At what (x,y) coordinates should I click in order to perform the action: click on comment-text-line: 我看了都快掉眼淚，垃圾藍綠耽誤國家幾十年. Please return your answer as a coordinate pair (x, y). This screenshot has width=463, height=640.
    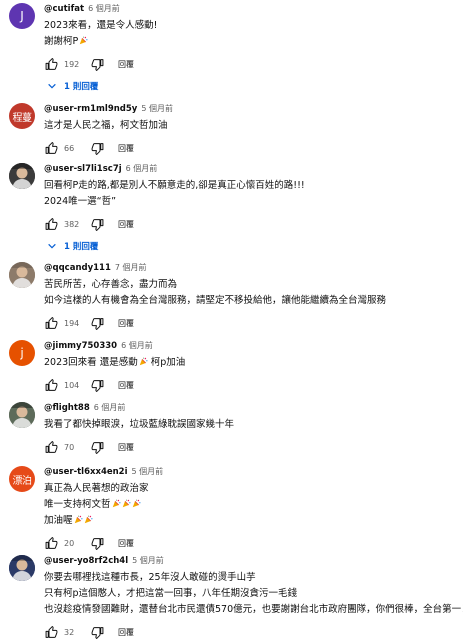
    Looking at the image, I should click on (139, 424).